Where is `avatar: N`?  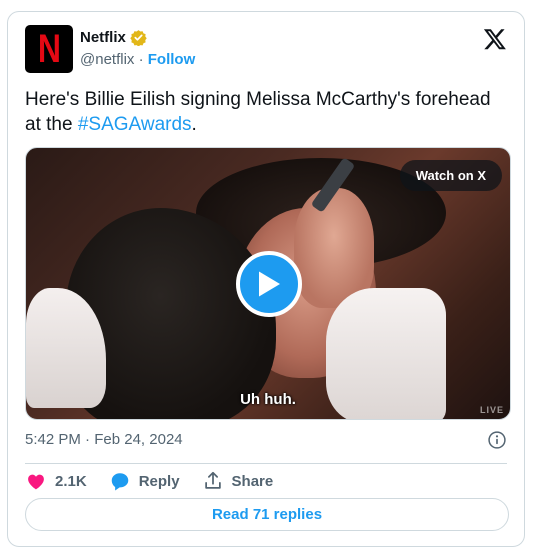
avatar: N is located at coordinates (49, 49).